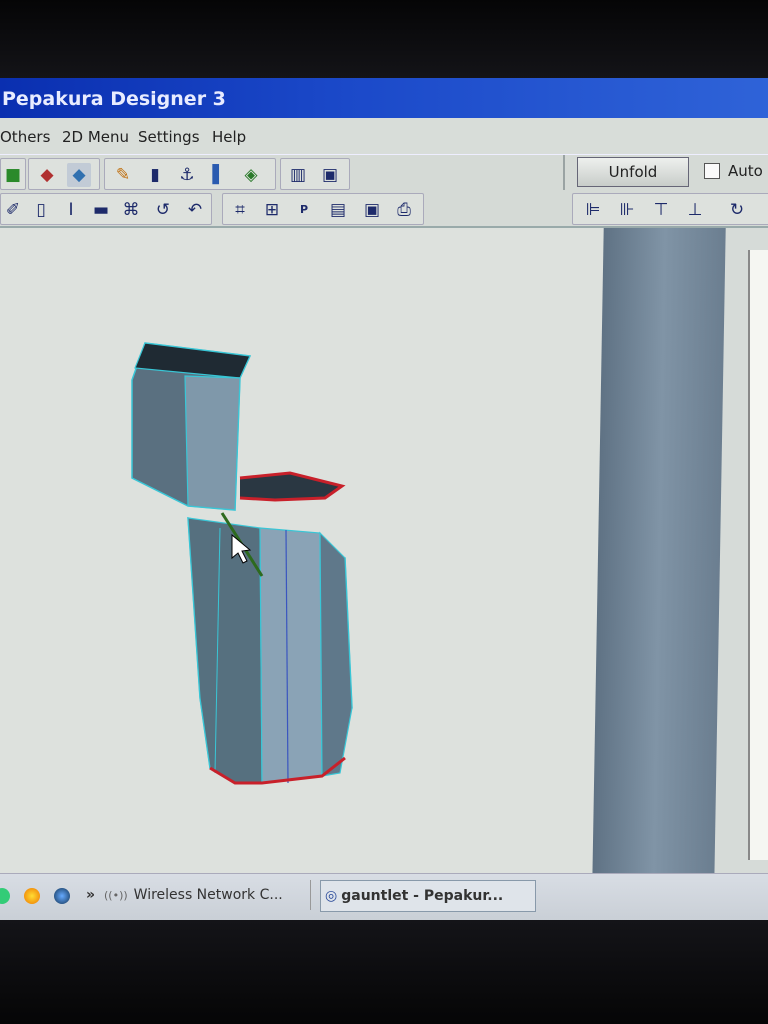  What do you see at coordinates (169, 137) in the screenshot?
I see `menu-settings: Settings` at bounding box center [169, 137].